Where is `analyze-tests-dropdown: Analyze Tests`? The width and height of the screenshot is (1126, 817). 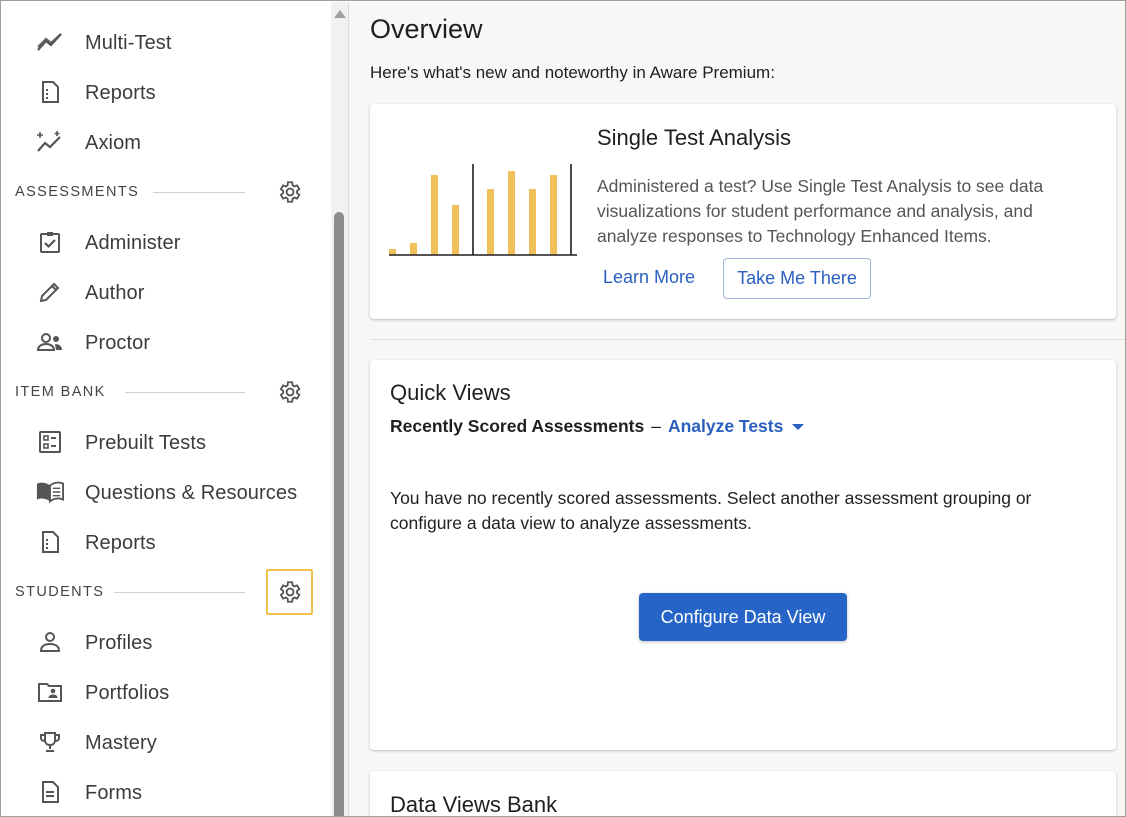
analyze-tests-dropdown: Analyze Tests is located at coordinates (736, 426).